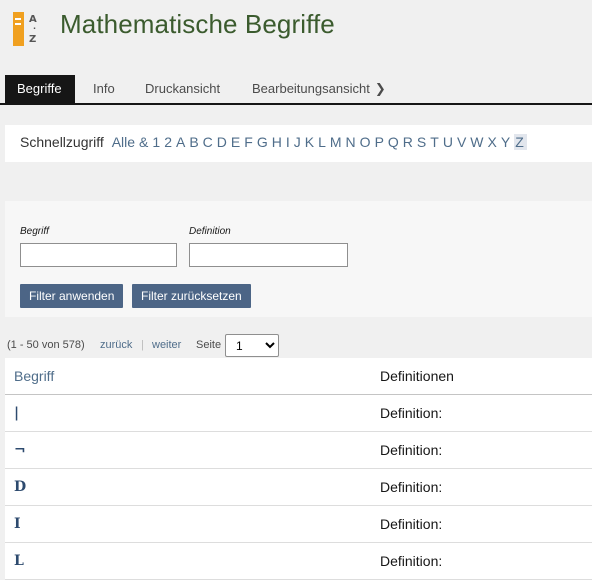  Describe the element at coordinates (182, 89) in the screenshot. I see `tab-druckansicht: Druckansicht` at that location.